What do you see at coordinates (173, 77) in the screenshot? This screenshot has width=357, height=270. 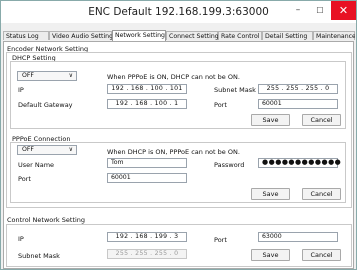 I see `dhcp-note: When PPPoE is ON, DHCP can not be ON.` at bounding box center [173, 77].